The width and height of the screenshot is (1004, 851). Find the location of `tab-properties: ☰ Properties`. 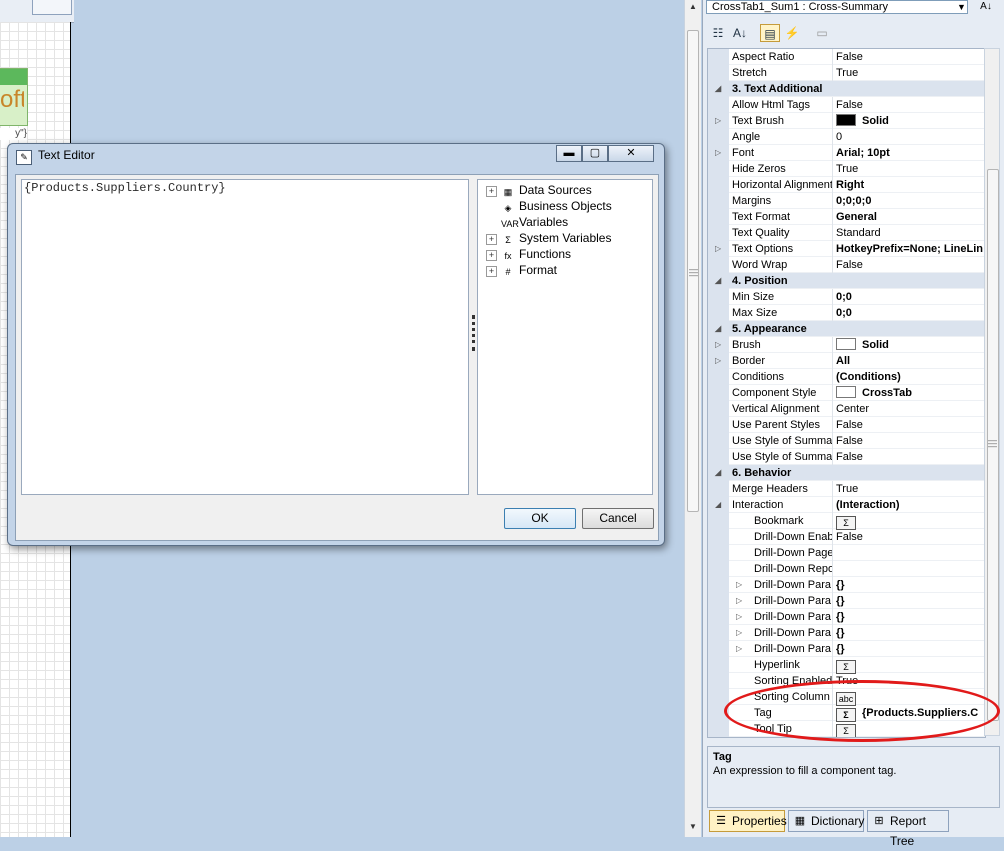

tab-properties: ☰ Properties is located at coordinates (748, 821).